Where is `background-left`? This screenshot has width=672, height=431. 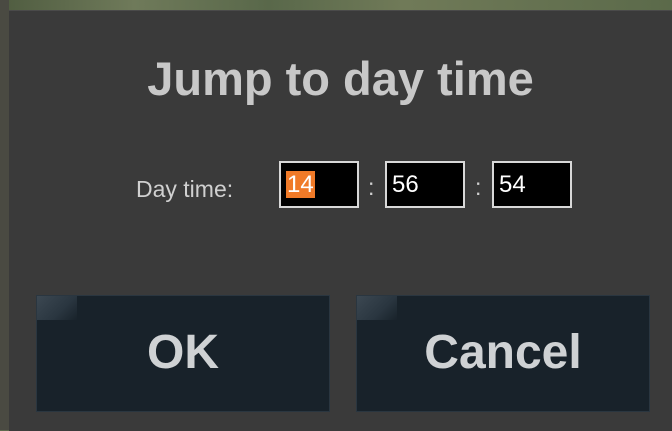
background-left is located at coordinates (4, 215).